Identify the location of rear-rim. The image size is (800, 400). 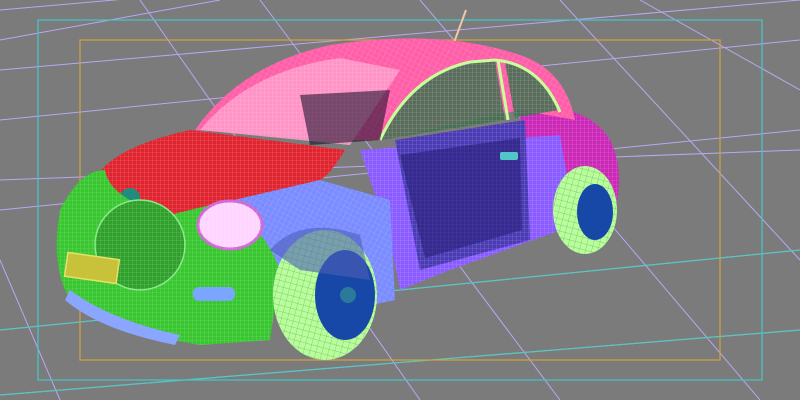
(595, 212).